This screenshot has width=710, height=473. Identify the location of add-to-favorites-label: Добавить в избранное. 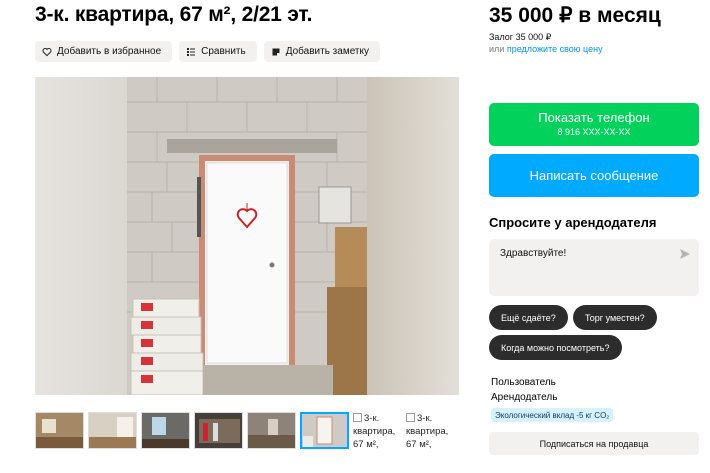
(109, 51).